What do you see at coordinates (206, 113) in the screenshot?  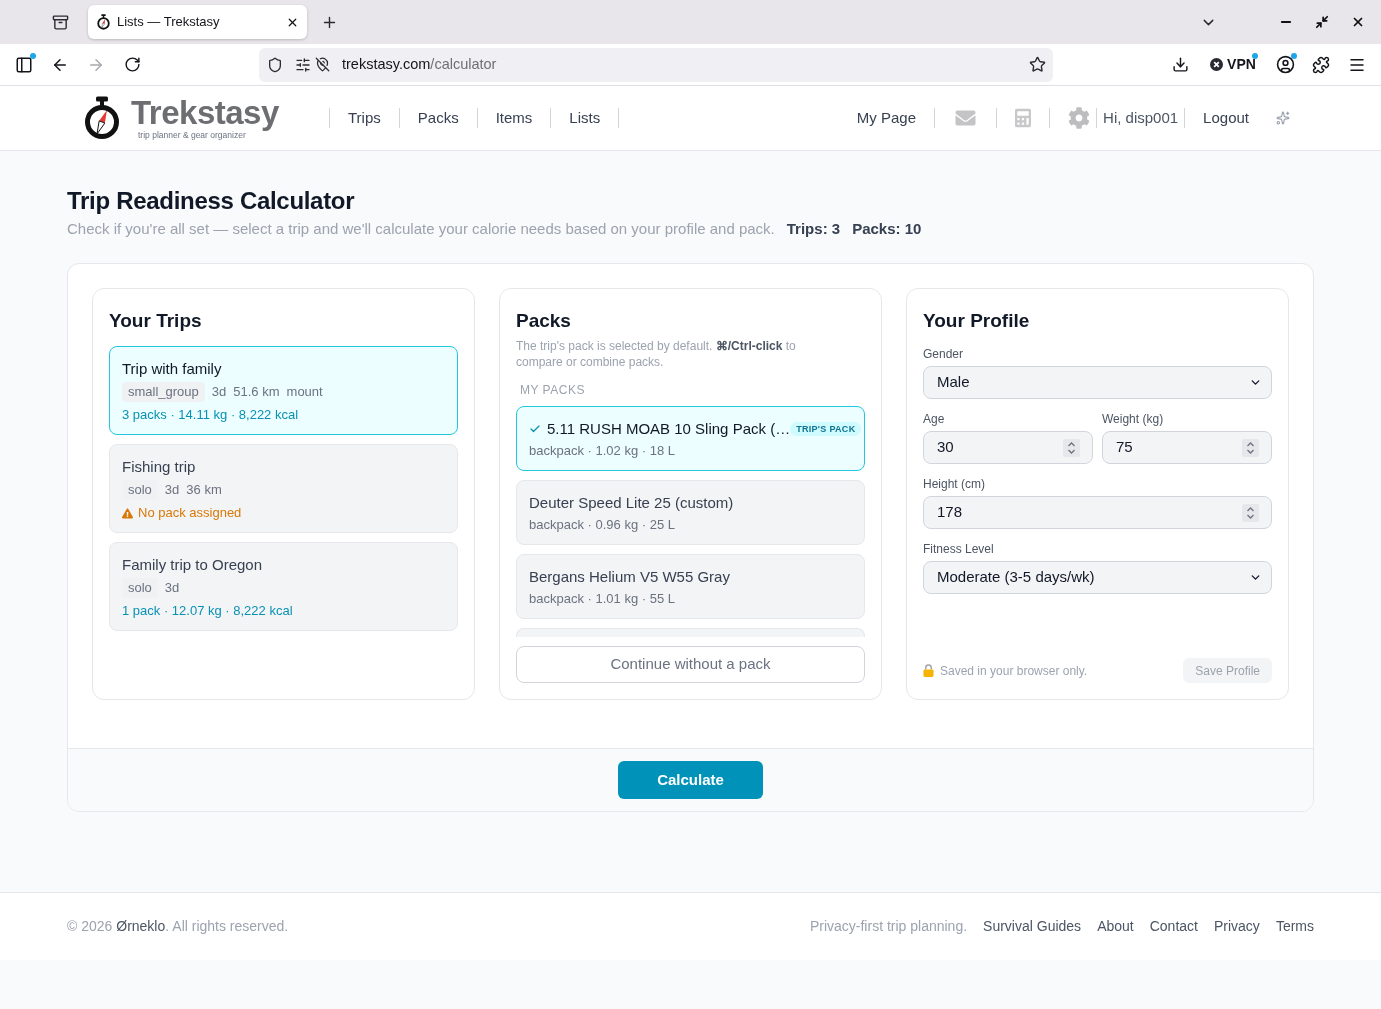 I see `brand-name: Trekstasy` at bounding box center [206, 113].